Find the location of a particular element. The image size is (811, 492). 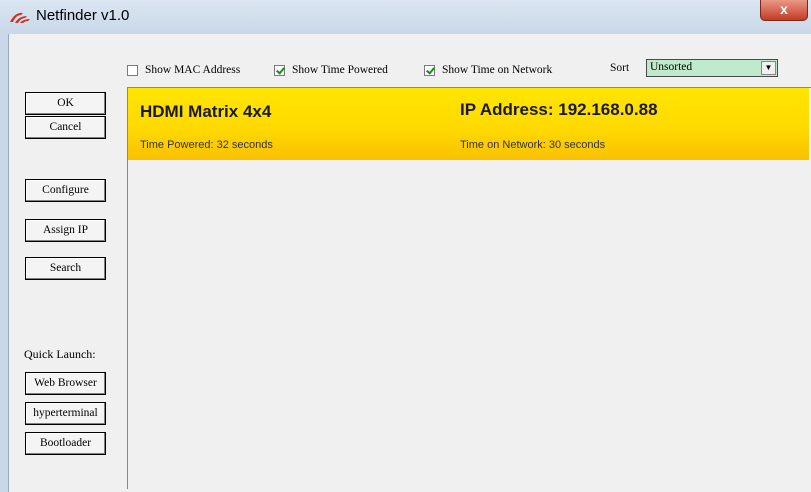

close-icon: x is located at coordinates (784, 9).